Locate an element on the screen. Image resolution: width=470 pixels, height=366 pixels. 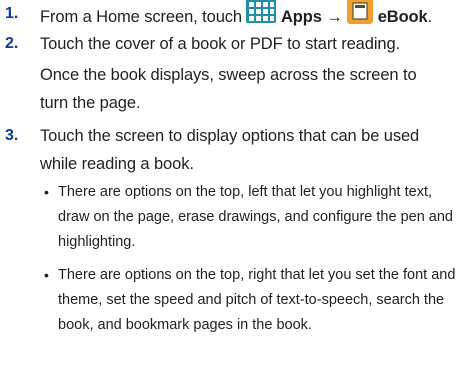
step-1-text: From a Home screen, touch is located at coordinates (141, 16).